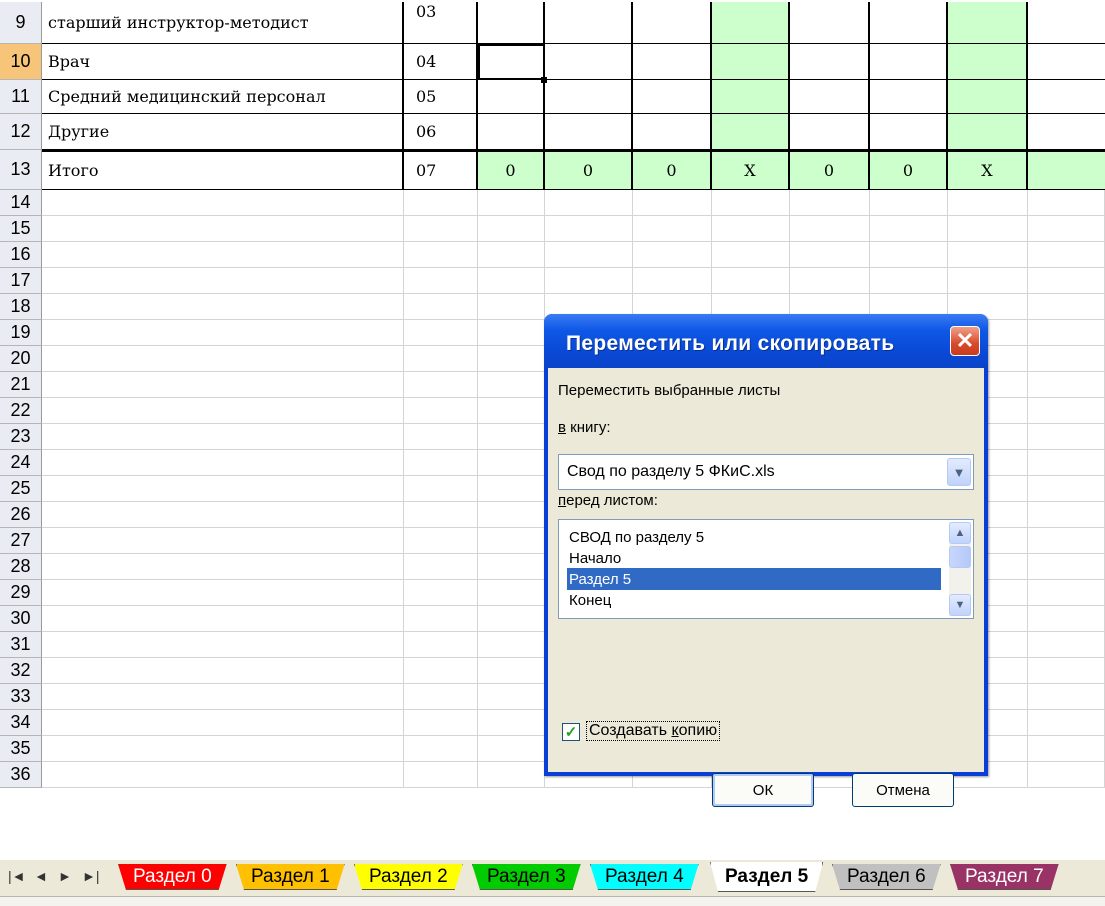 Image resolution: width=1105 pixels, height=906 pixels. I want to click on dialog-titlebar: Переместить или скопировать ✕, so click(766, 341).